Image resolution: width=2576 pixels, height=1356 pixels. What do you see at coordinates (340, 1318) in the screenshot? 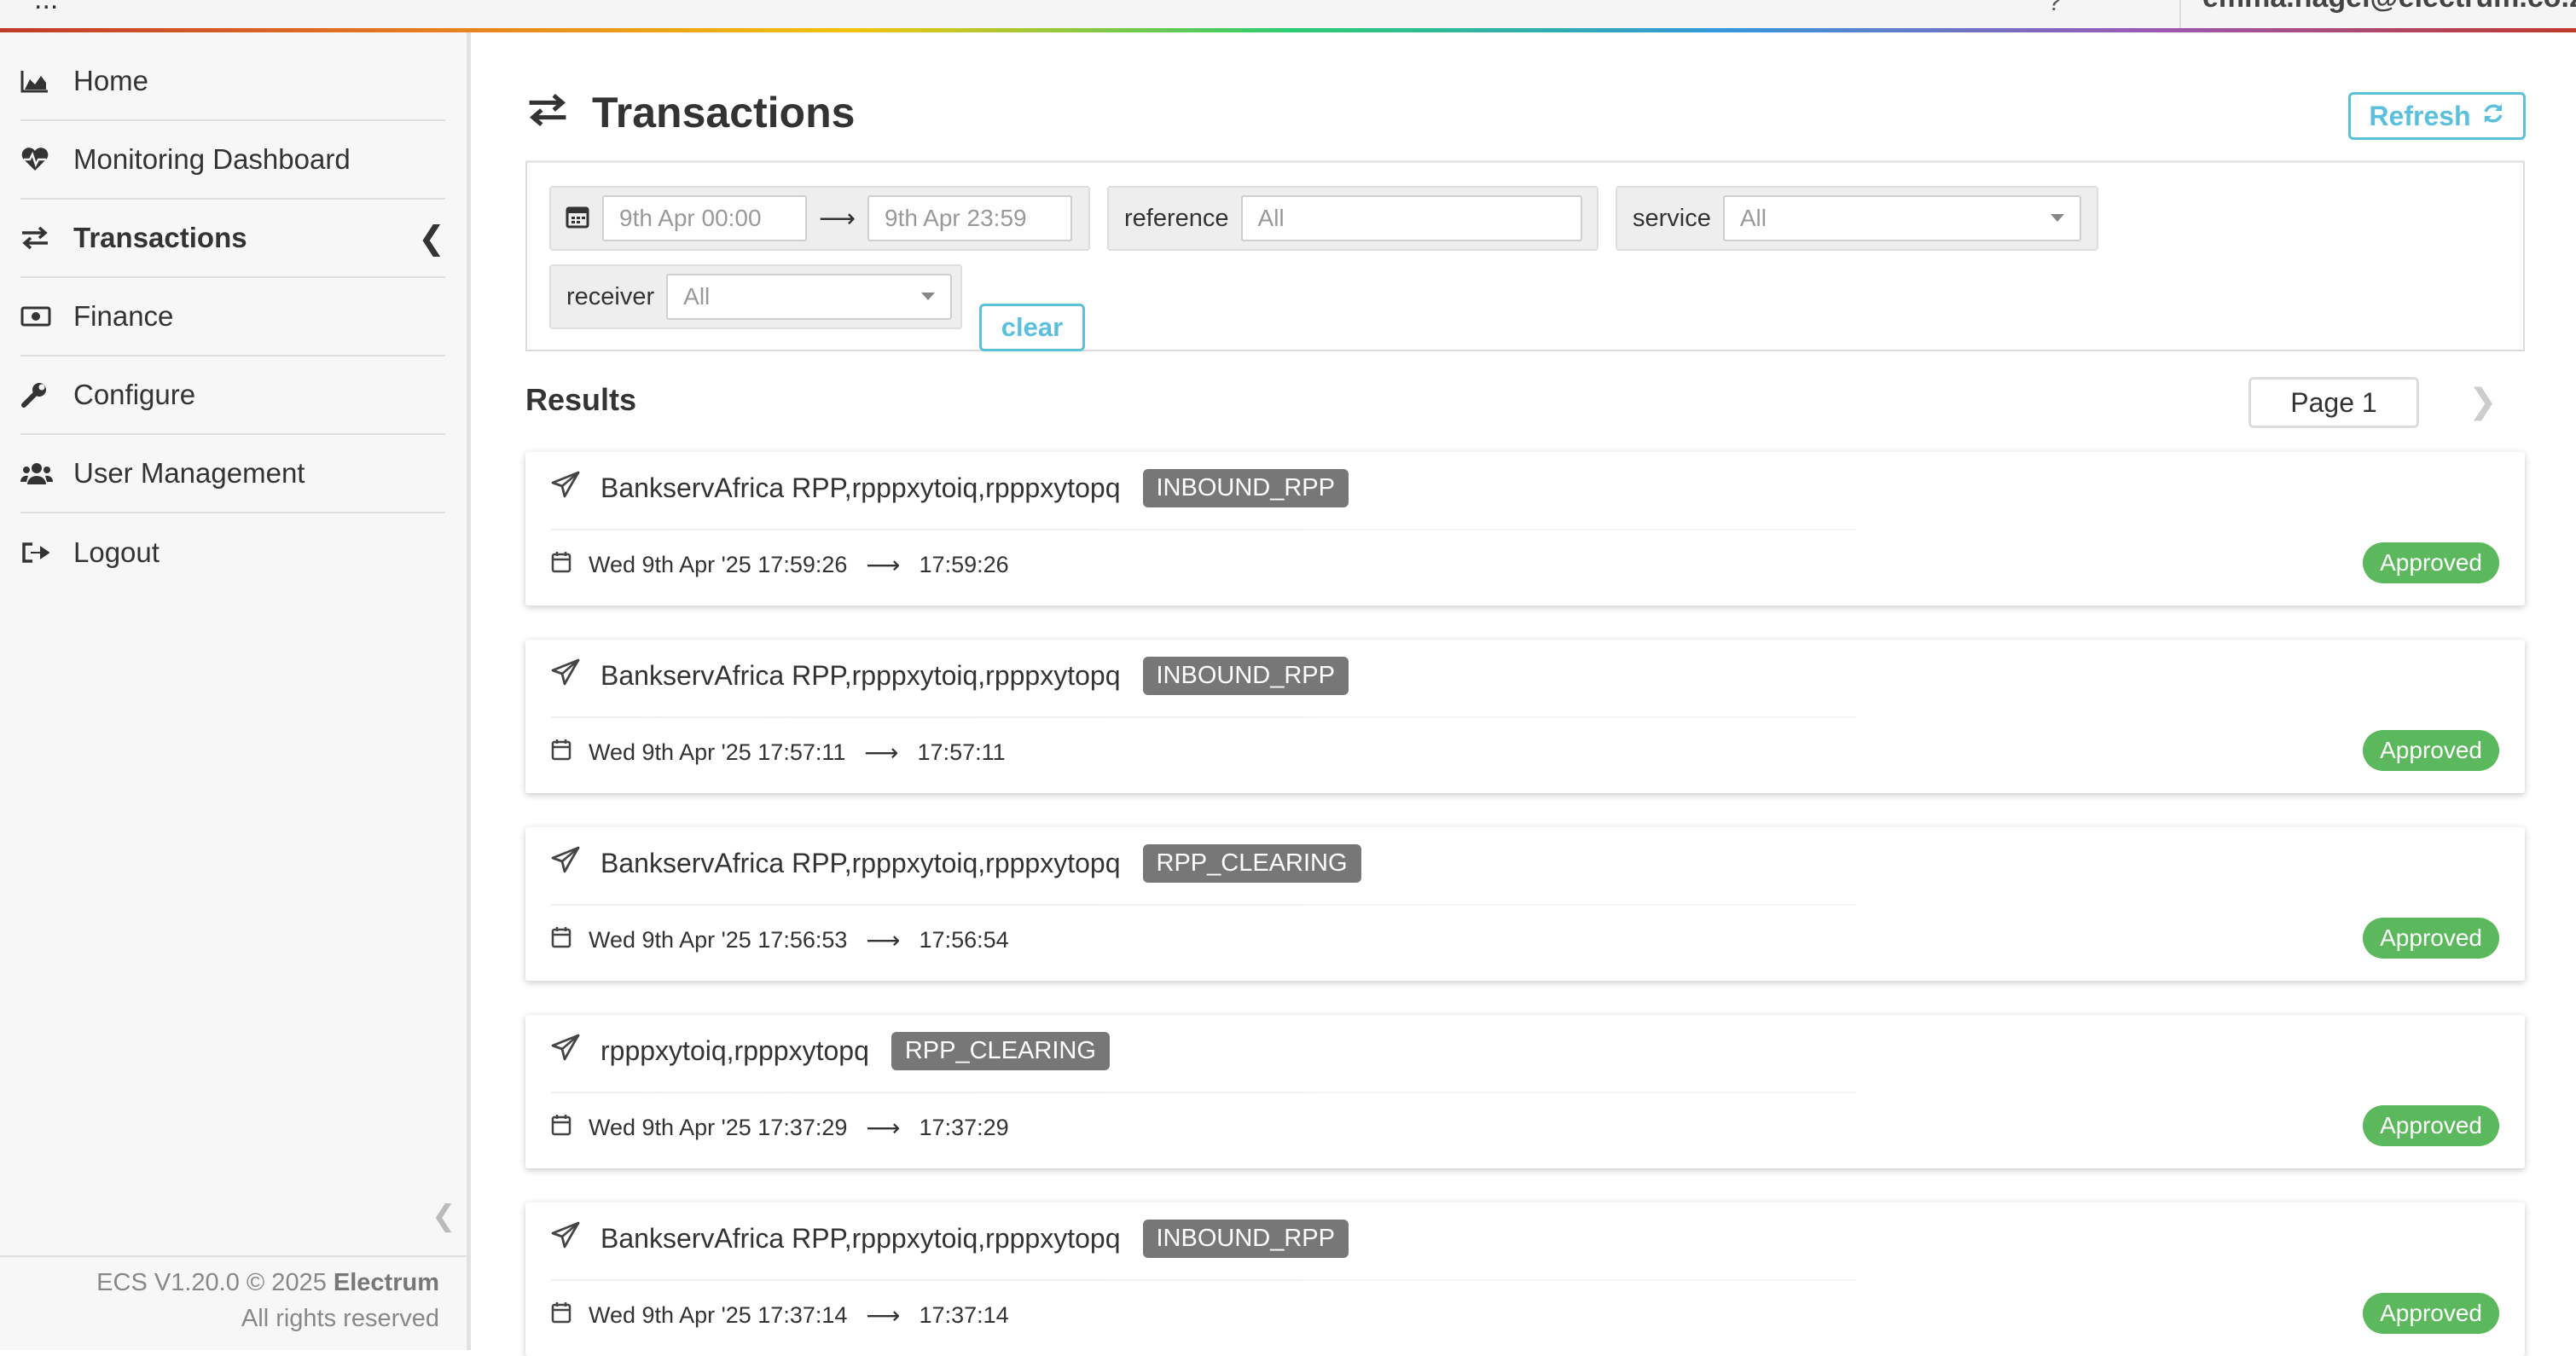
I see `sidebar-footer-rights: All rights reserved` at bounding box center [340, 1318].